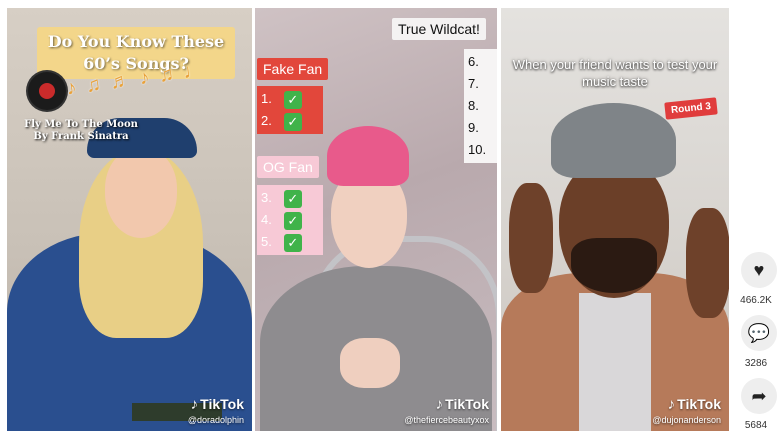 The height and width of the screenshot is (439, 777). I want to click on comment-button: 💬, so click(759, 333).